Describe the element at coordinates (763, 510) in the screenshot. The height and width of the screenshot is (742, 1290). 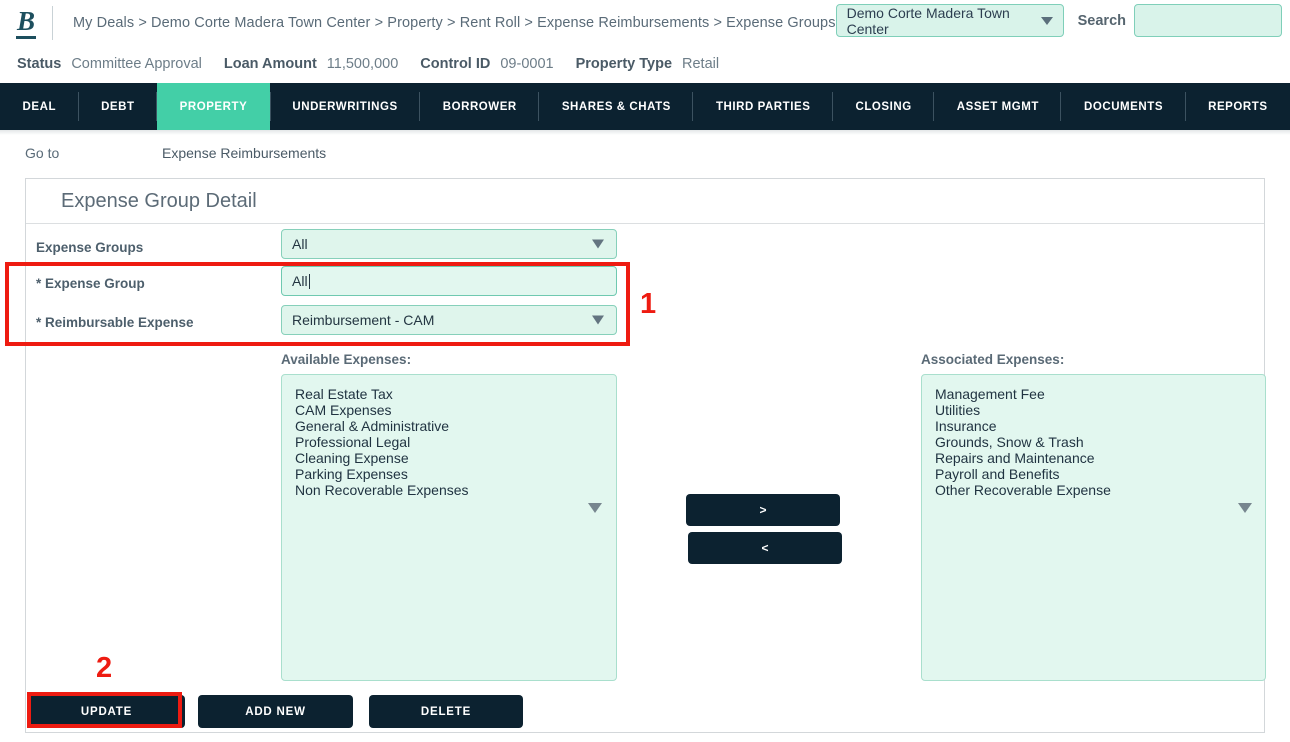
I see `move-right-button: >` at that location.